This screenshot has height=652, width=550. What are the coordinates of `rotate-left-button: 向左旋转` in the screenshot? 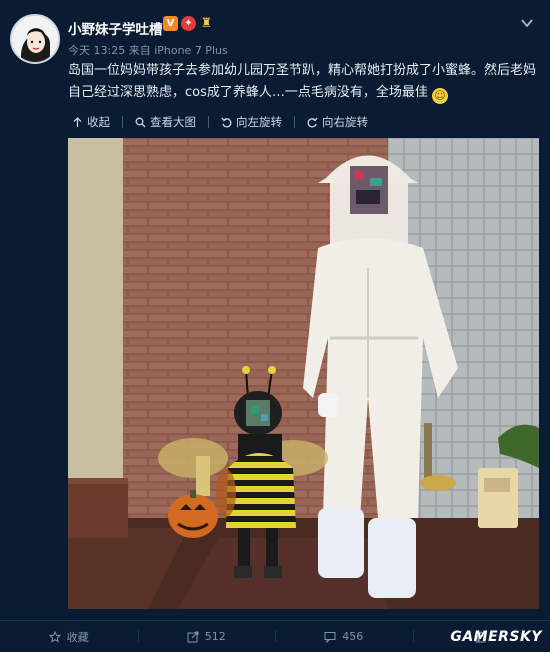 It's located at (251, 122).